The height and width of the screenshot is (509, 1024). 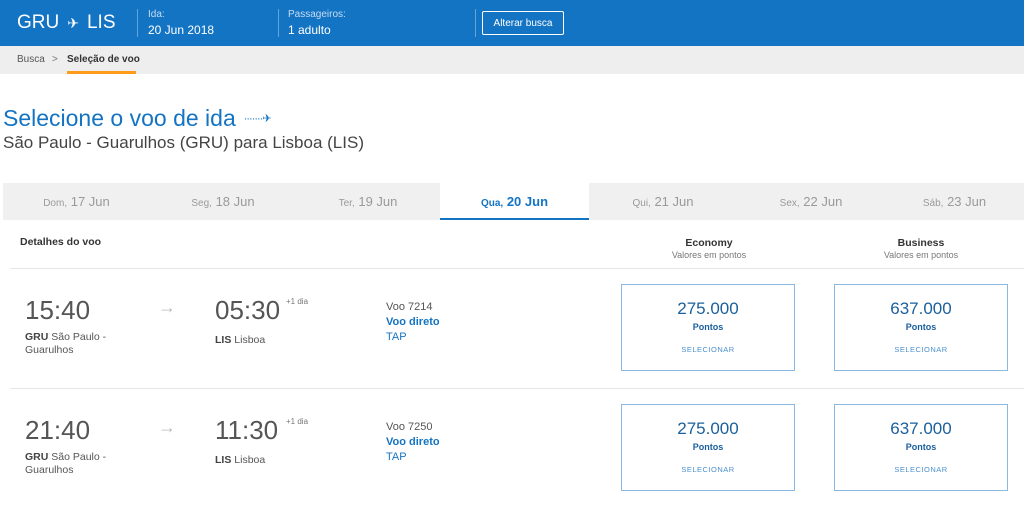 I want to click on flight-info: Voo 7250 Voo direto TAP, so click(x=413, y=442).